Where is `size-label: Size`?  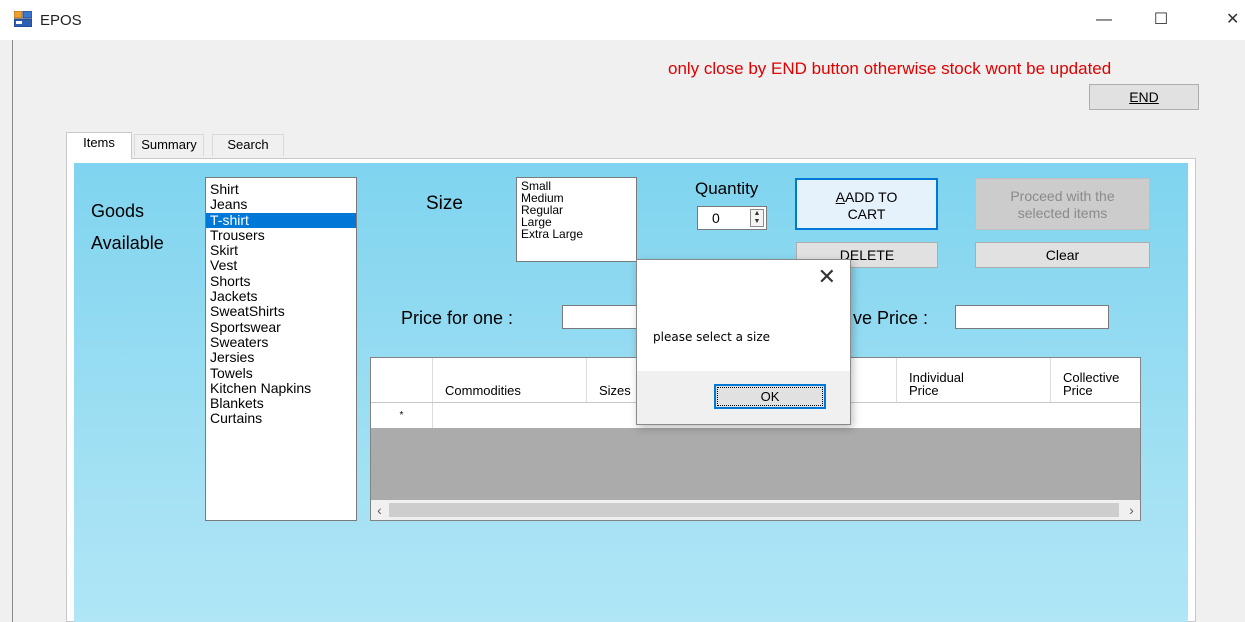
size-label: Size is located at coordinates (444, 203).